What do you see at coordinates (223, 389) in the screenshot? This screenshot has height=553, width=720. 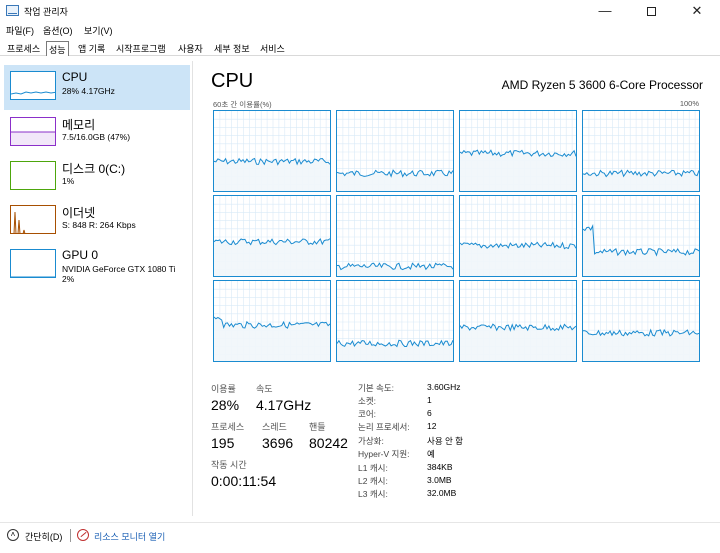 I see `utilization-label: 이용률` at bounding box center [223, 389].